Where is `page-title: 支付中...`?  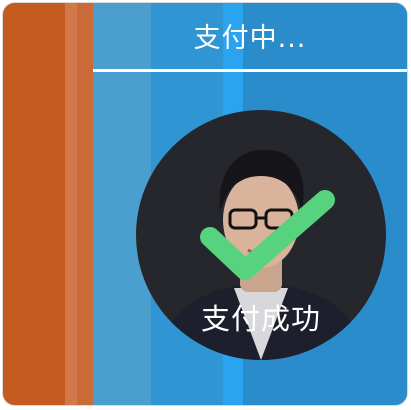 page-title: 支付中... is located at coordinates (250, 38).